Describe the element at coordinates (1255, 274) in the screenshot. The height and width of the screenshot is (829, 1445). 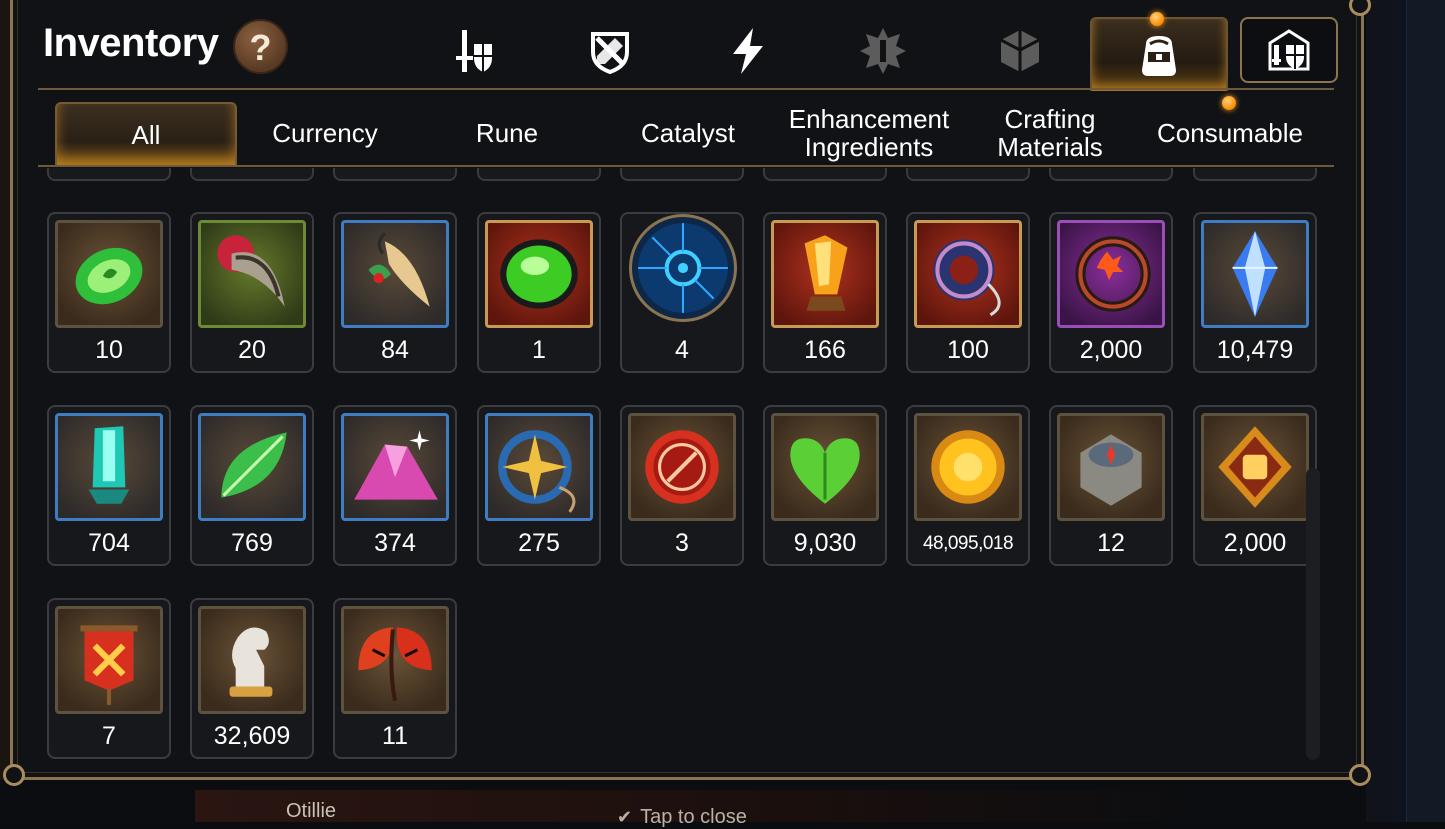
I see `blue-crystal-icon` at that location.